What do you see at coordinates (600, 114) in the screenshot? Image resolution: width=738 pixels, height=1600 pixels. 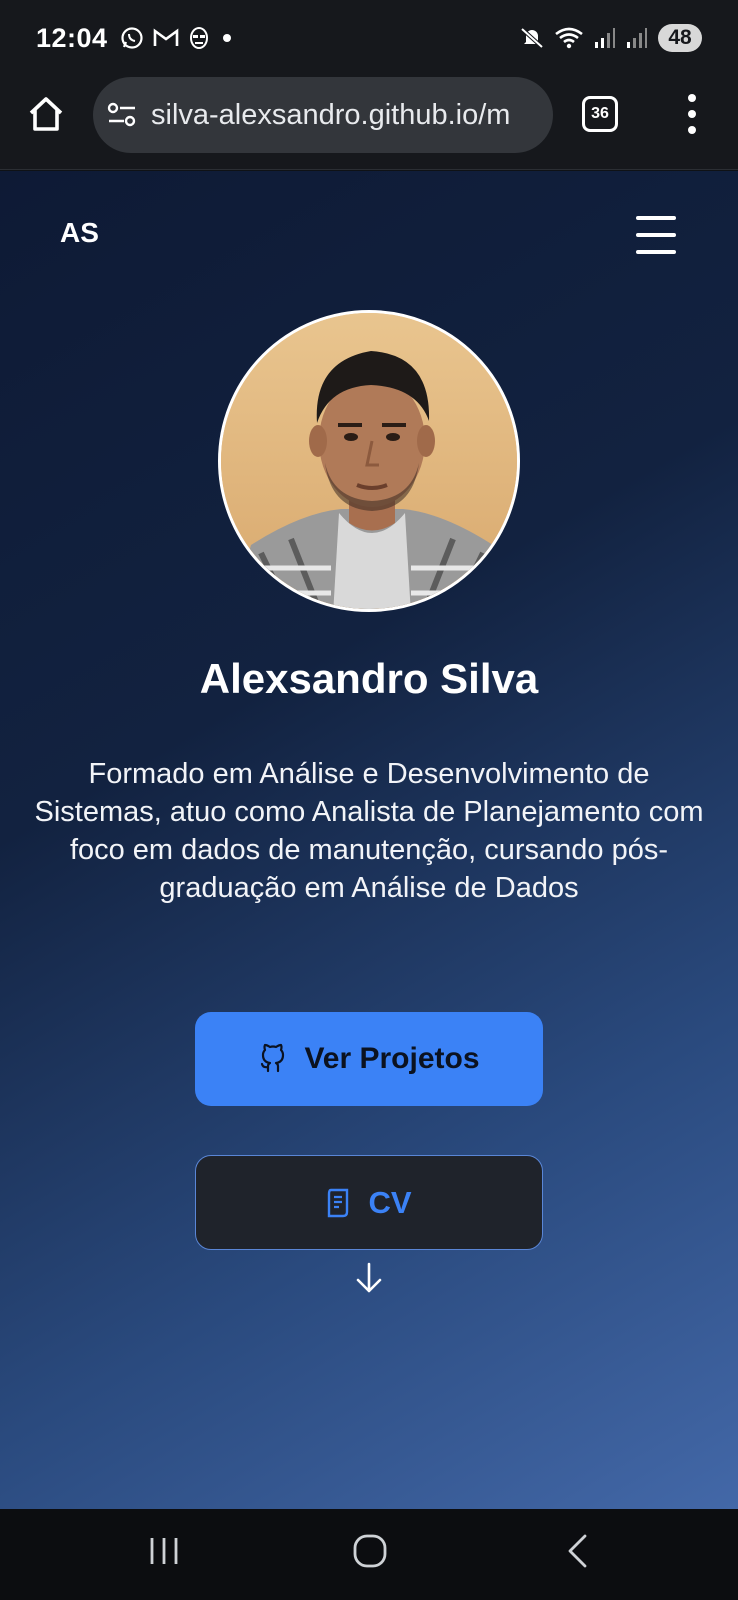 I see `tab-switcher-button: 36` at bounding box center [600, 114].